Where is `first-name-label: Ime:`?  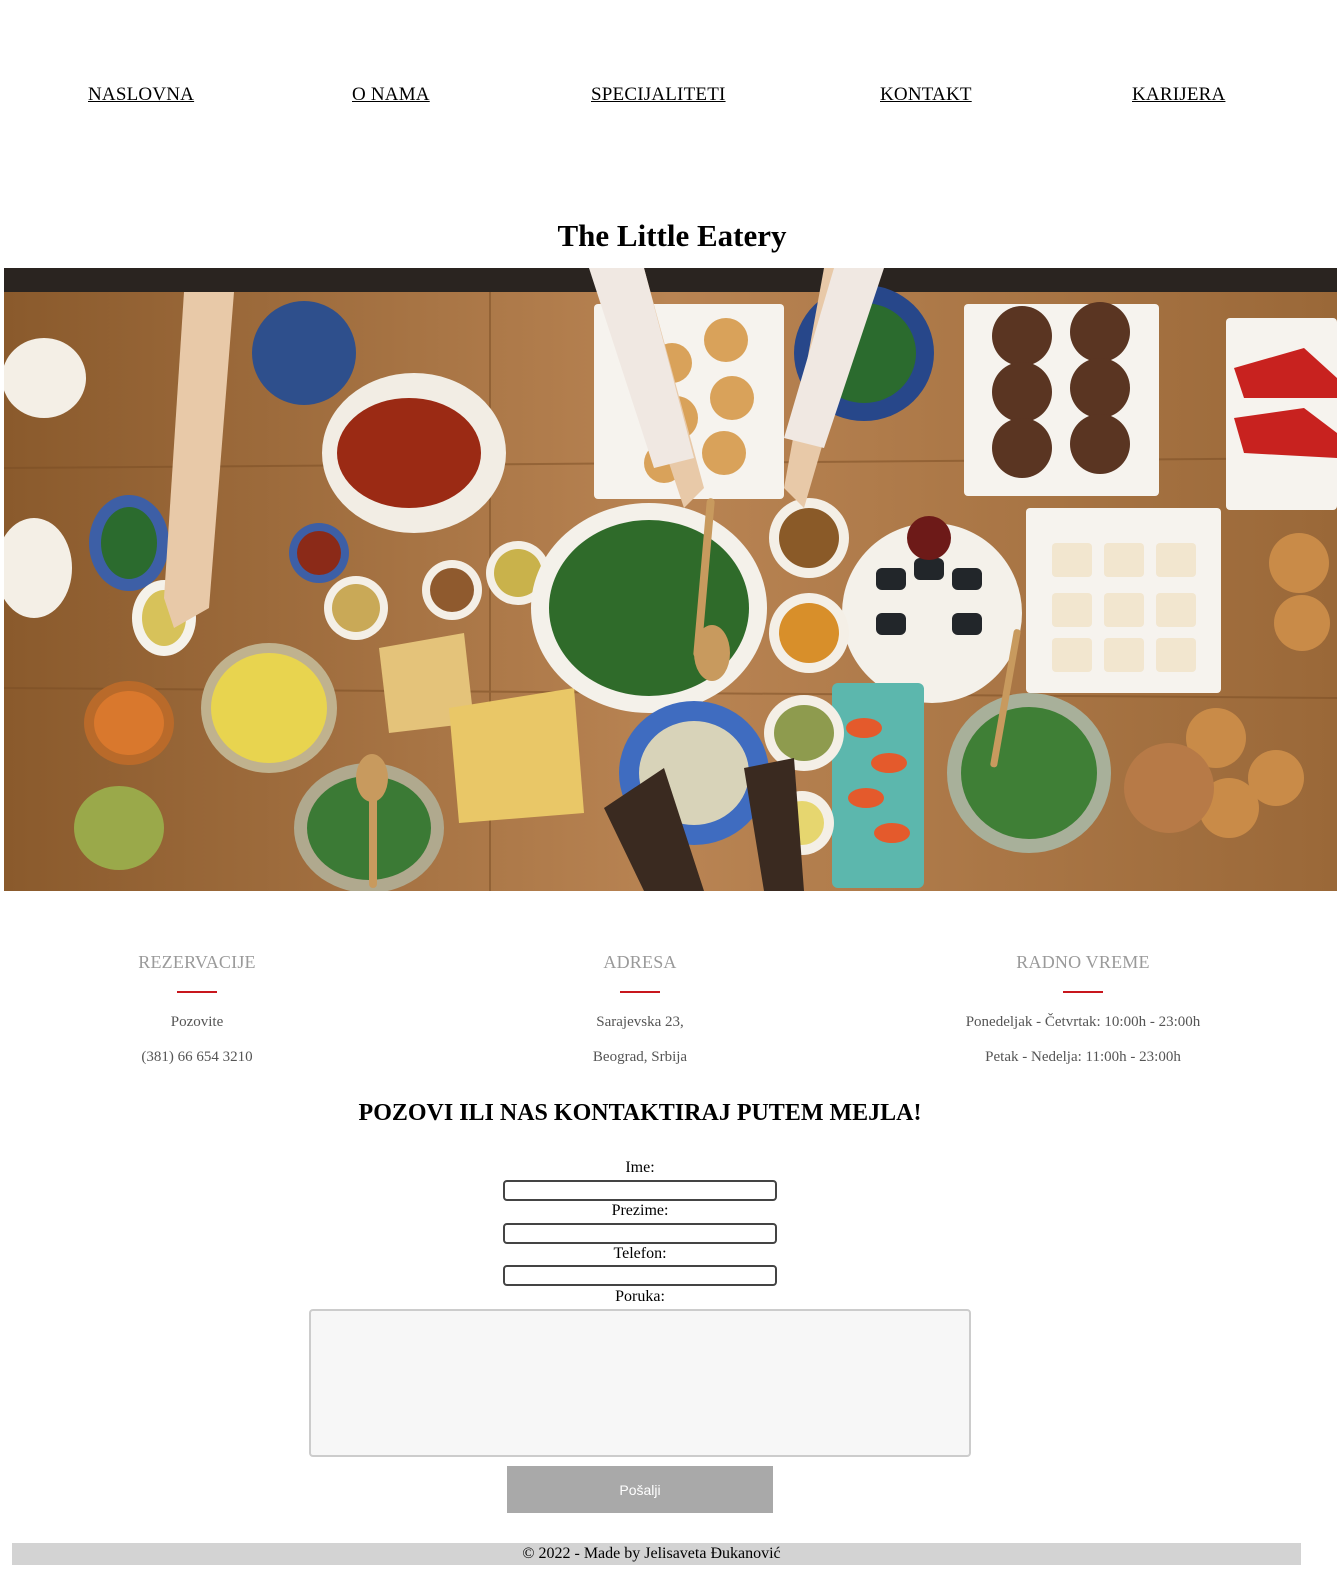
first-name-label: Ime: is located at coordinates (640, 1167).